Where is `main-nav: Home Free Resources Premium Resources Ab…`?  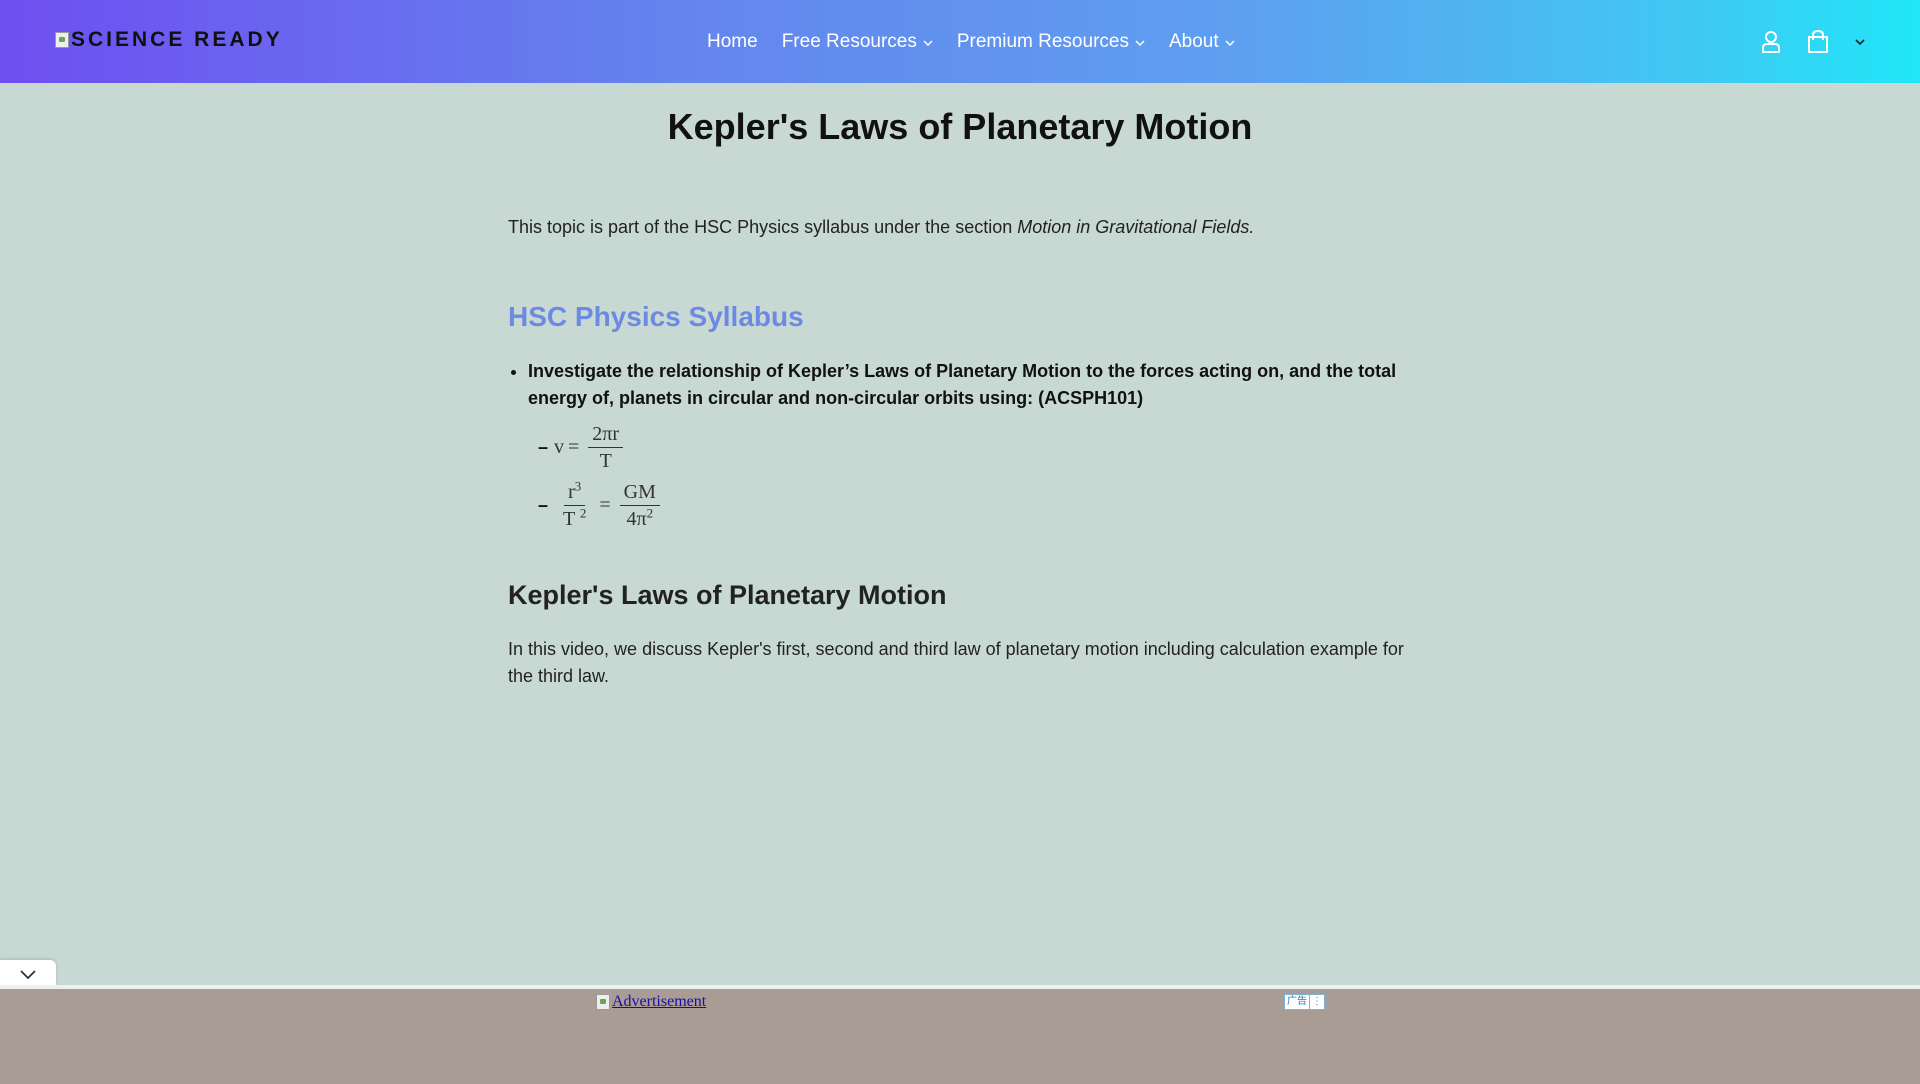 main-nav: Home Free Resources Premium Resources Ab… is located at coordinates (971, 41).